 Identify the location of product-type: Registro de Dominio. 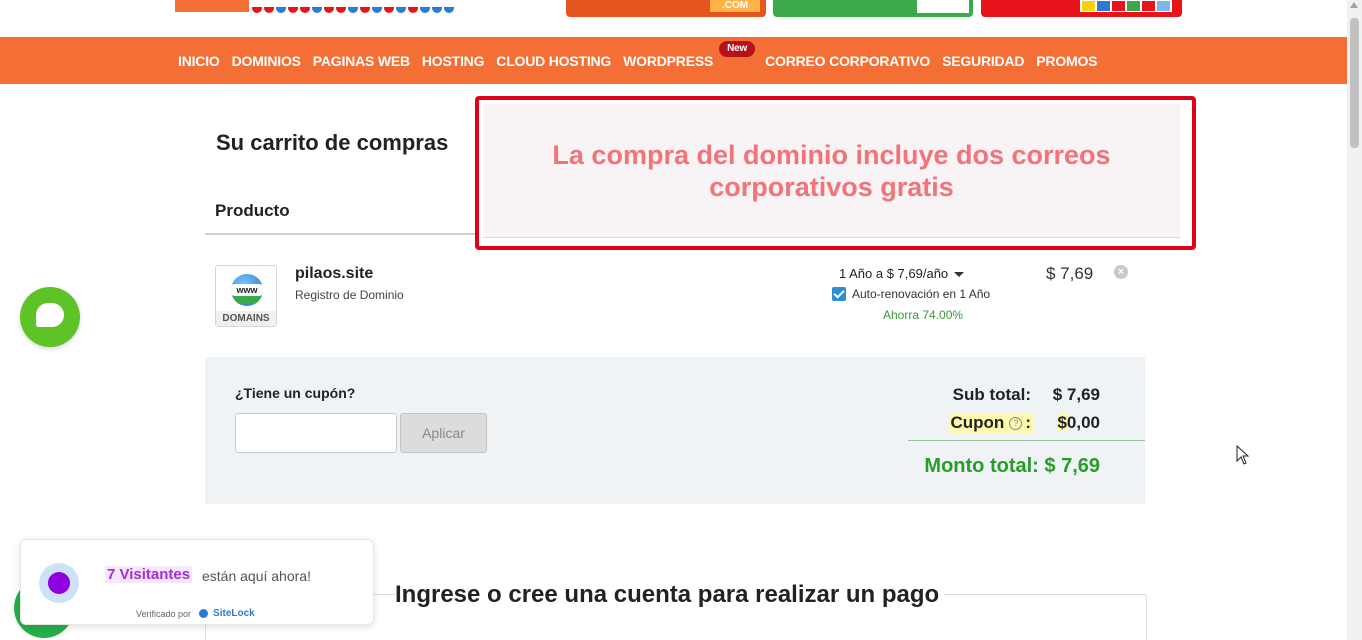
(349, 295).